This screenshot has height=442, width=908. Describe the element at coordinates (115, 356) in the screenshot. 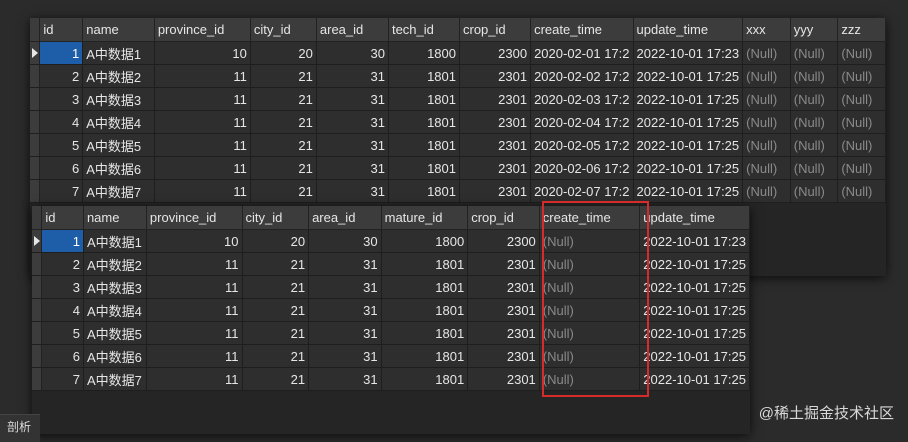

I see `cell-name: A中数据6` at that location.